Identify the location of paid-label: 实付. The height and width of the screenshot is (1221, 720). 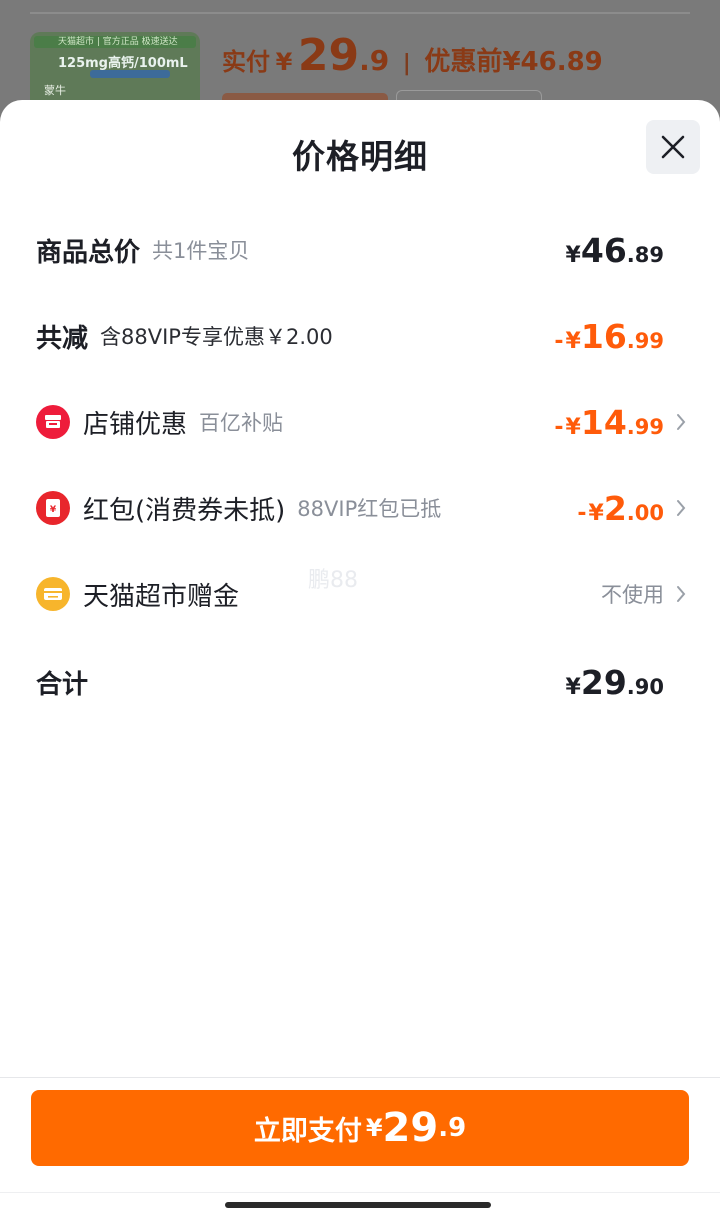
(246, 62).